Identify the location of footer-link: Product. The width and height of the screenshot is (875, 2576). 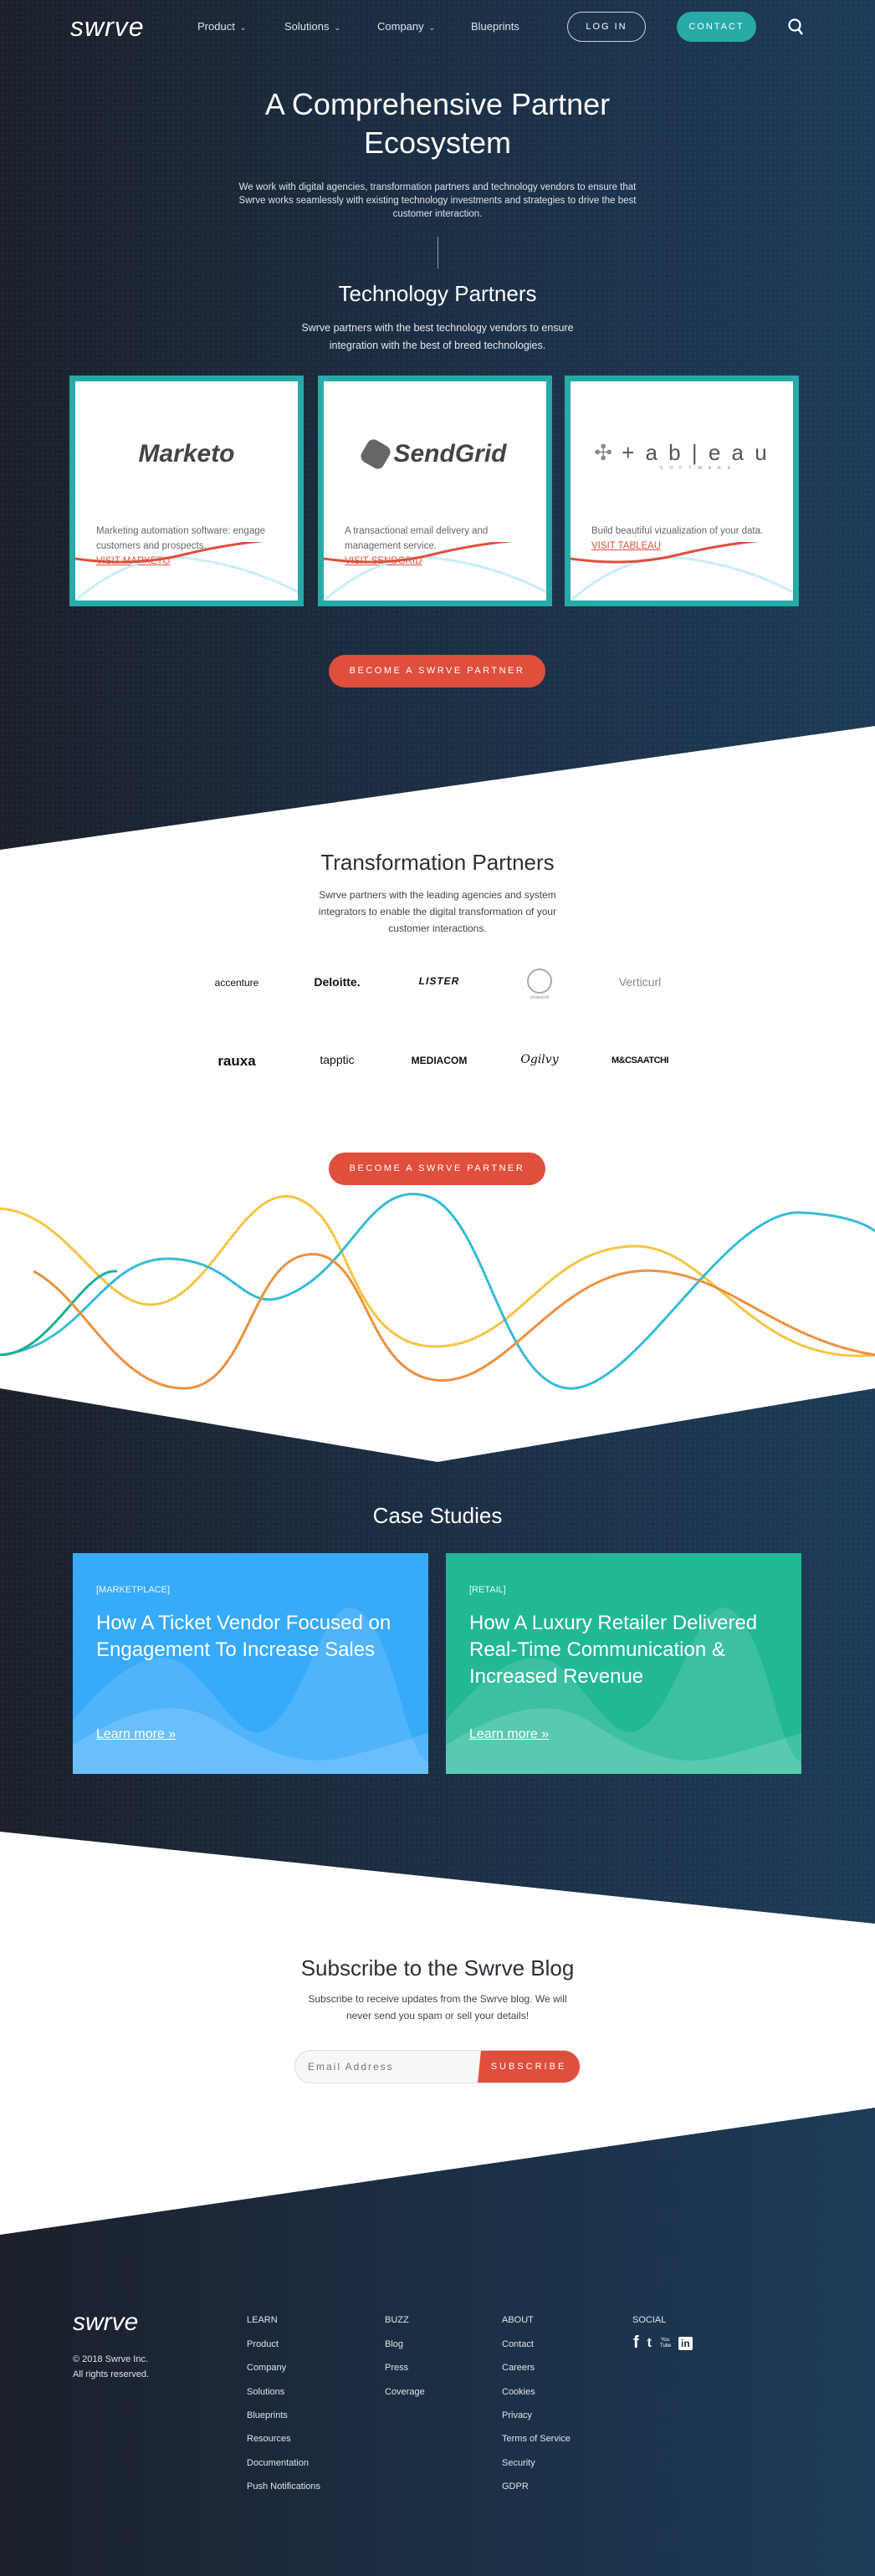
(263, 2344).